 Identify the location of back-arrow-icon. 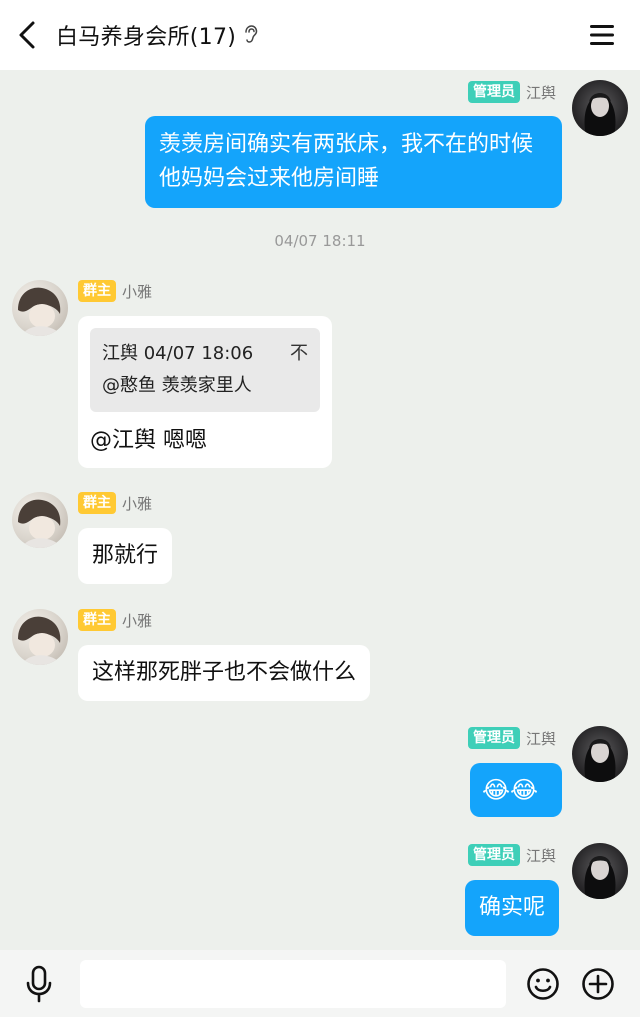
(27, 35).